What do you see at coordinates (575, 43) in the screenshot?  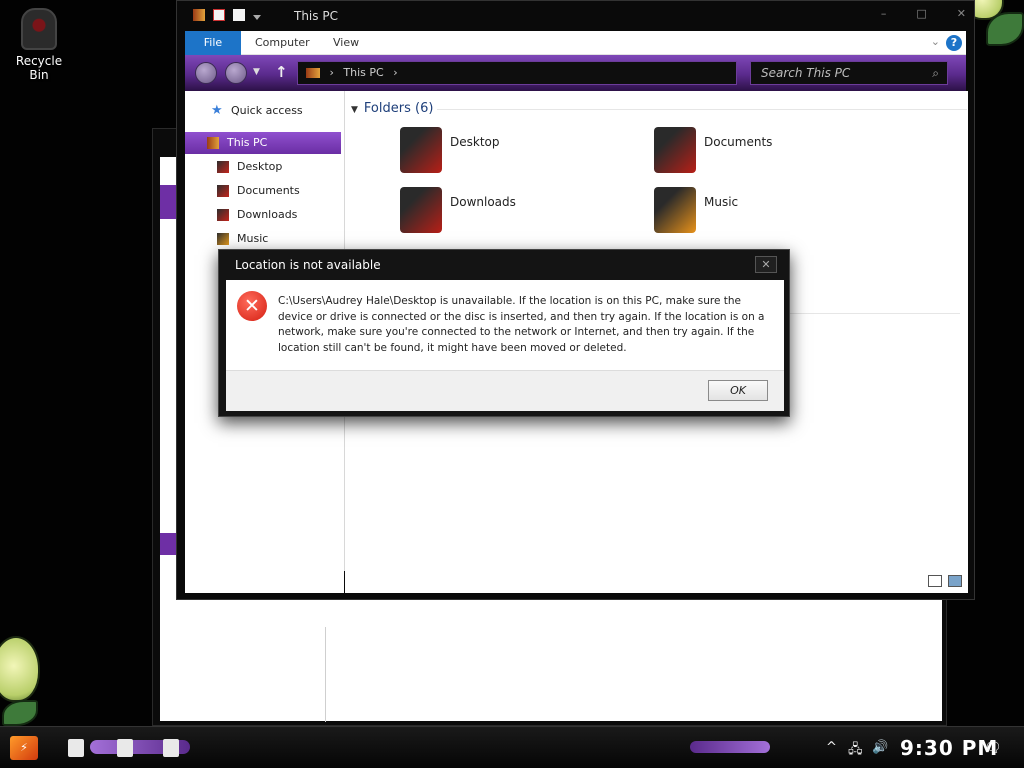 I see `ribbon: File Computer View ⌄ ?` at bounding box center [575, 43].